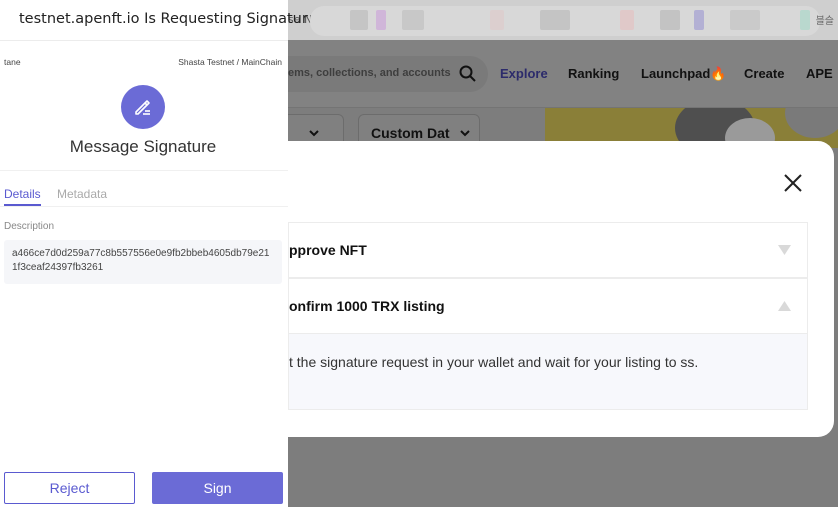 This screenshot has height=507, width=838. I want to click on triangle-up-icon, so click(784, 306).